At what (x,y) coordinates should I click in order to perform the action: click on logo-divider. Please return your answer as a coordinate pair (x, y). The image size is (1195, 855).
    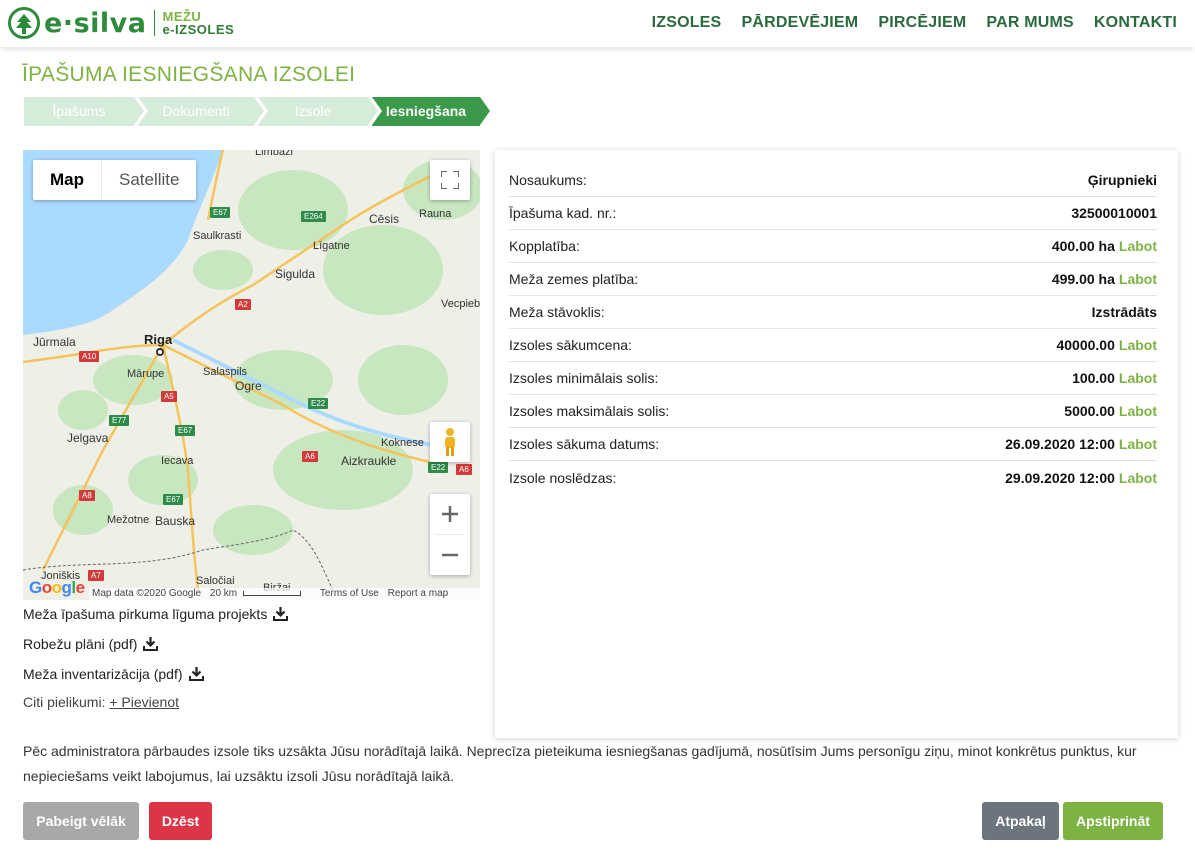
    Looking at the image, I should click on (155, 23).